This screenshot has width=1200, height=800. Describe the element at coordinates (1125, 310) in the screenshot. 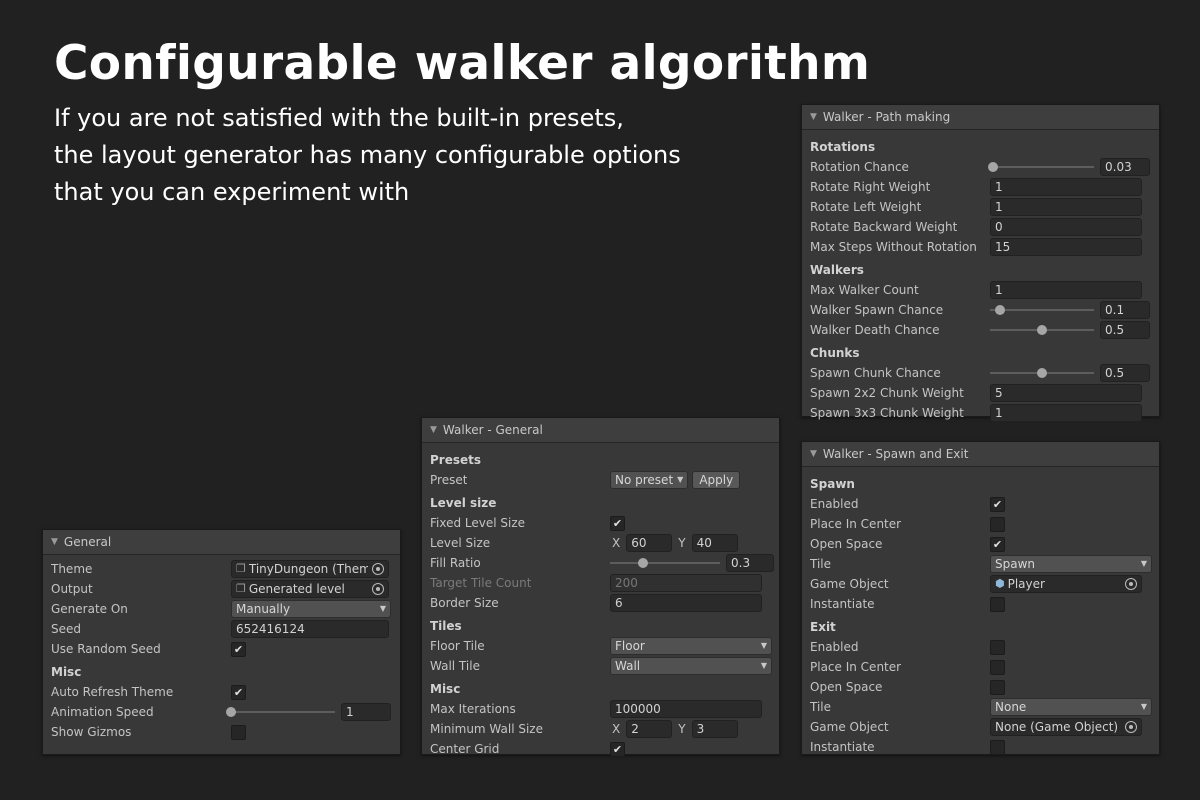

I see `walker-spawn-chance-input: 0.1` at that location.